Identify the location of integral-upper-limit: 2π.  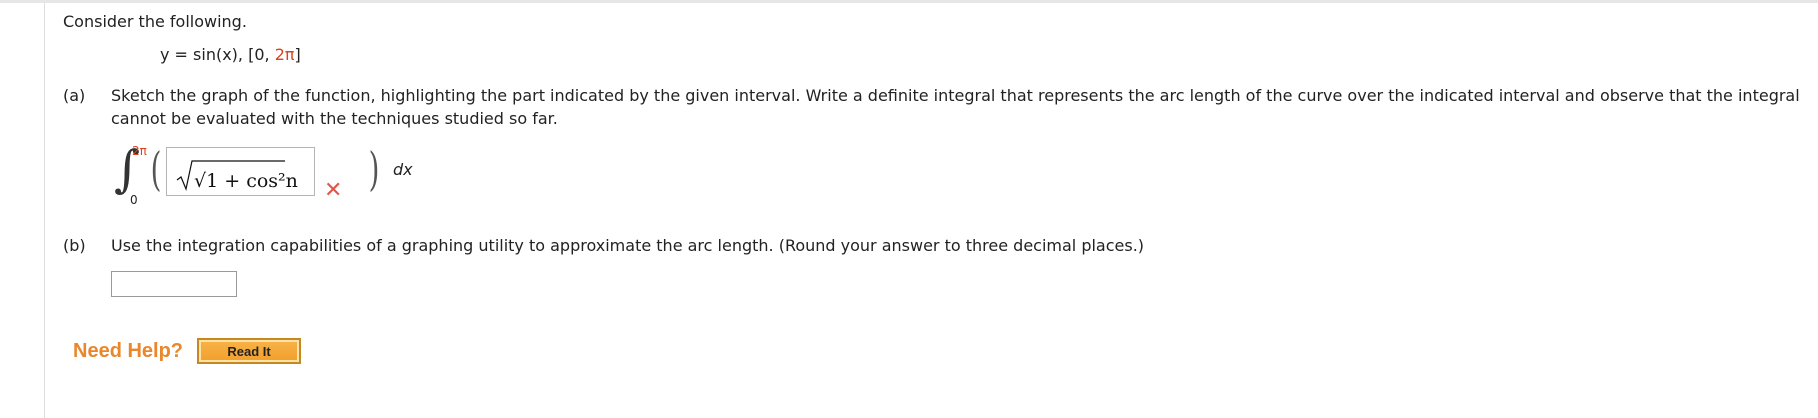
(139, 151).